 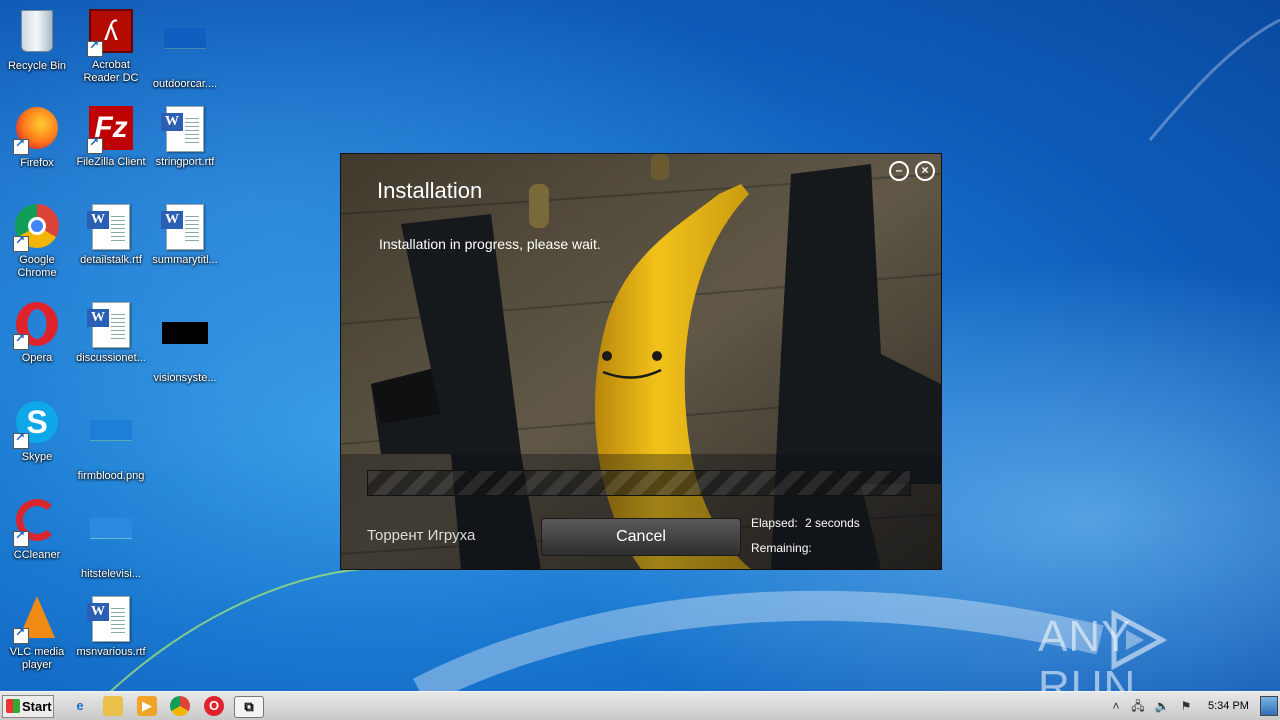 What do you see at coordinates (111, 130) in the screenshot?
I see `filezilla-icon: Fz` at bounding box center [111, 130].